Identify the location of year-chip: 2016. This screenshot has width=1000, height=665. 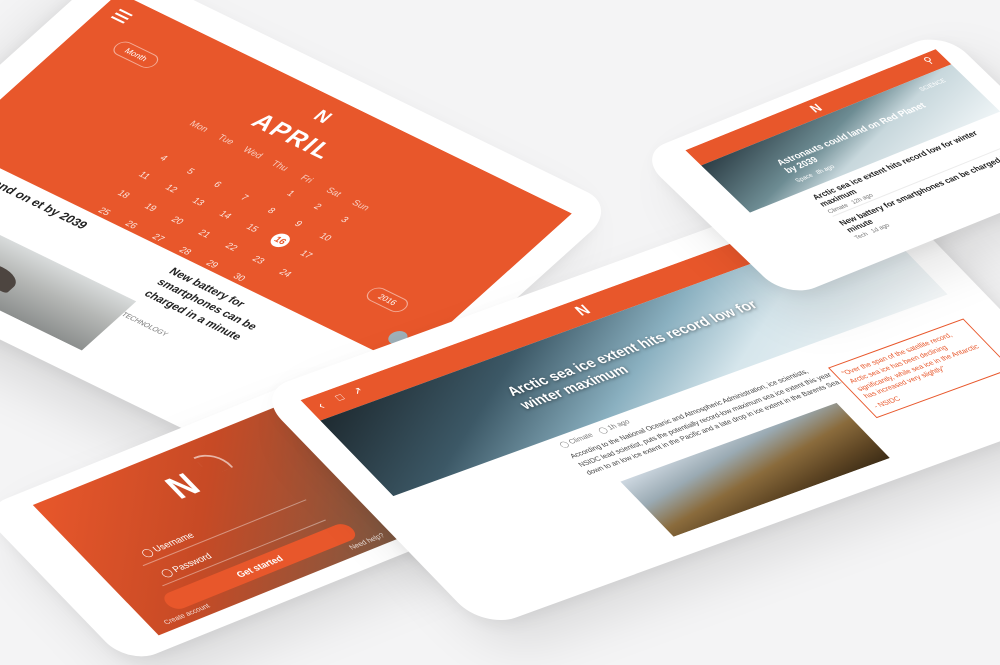
(387, 299).